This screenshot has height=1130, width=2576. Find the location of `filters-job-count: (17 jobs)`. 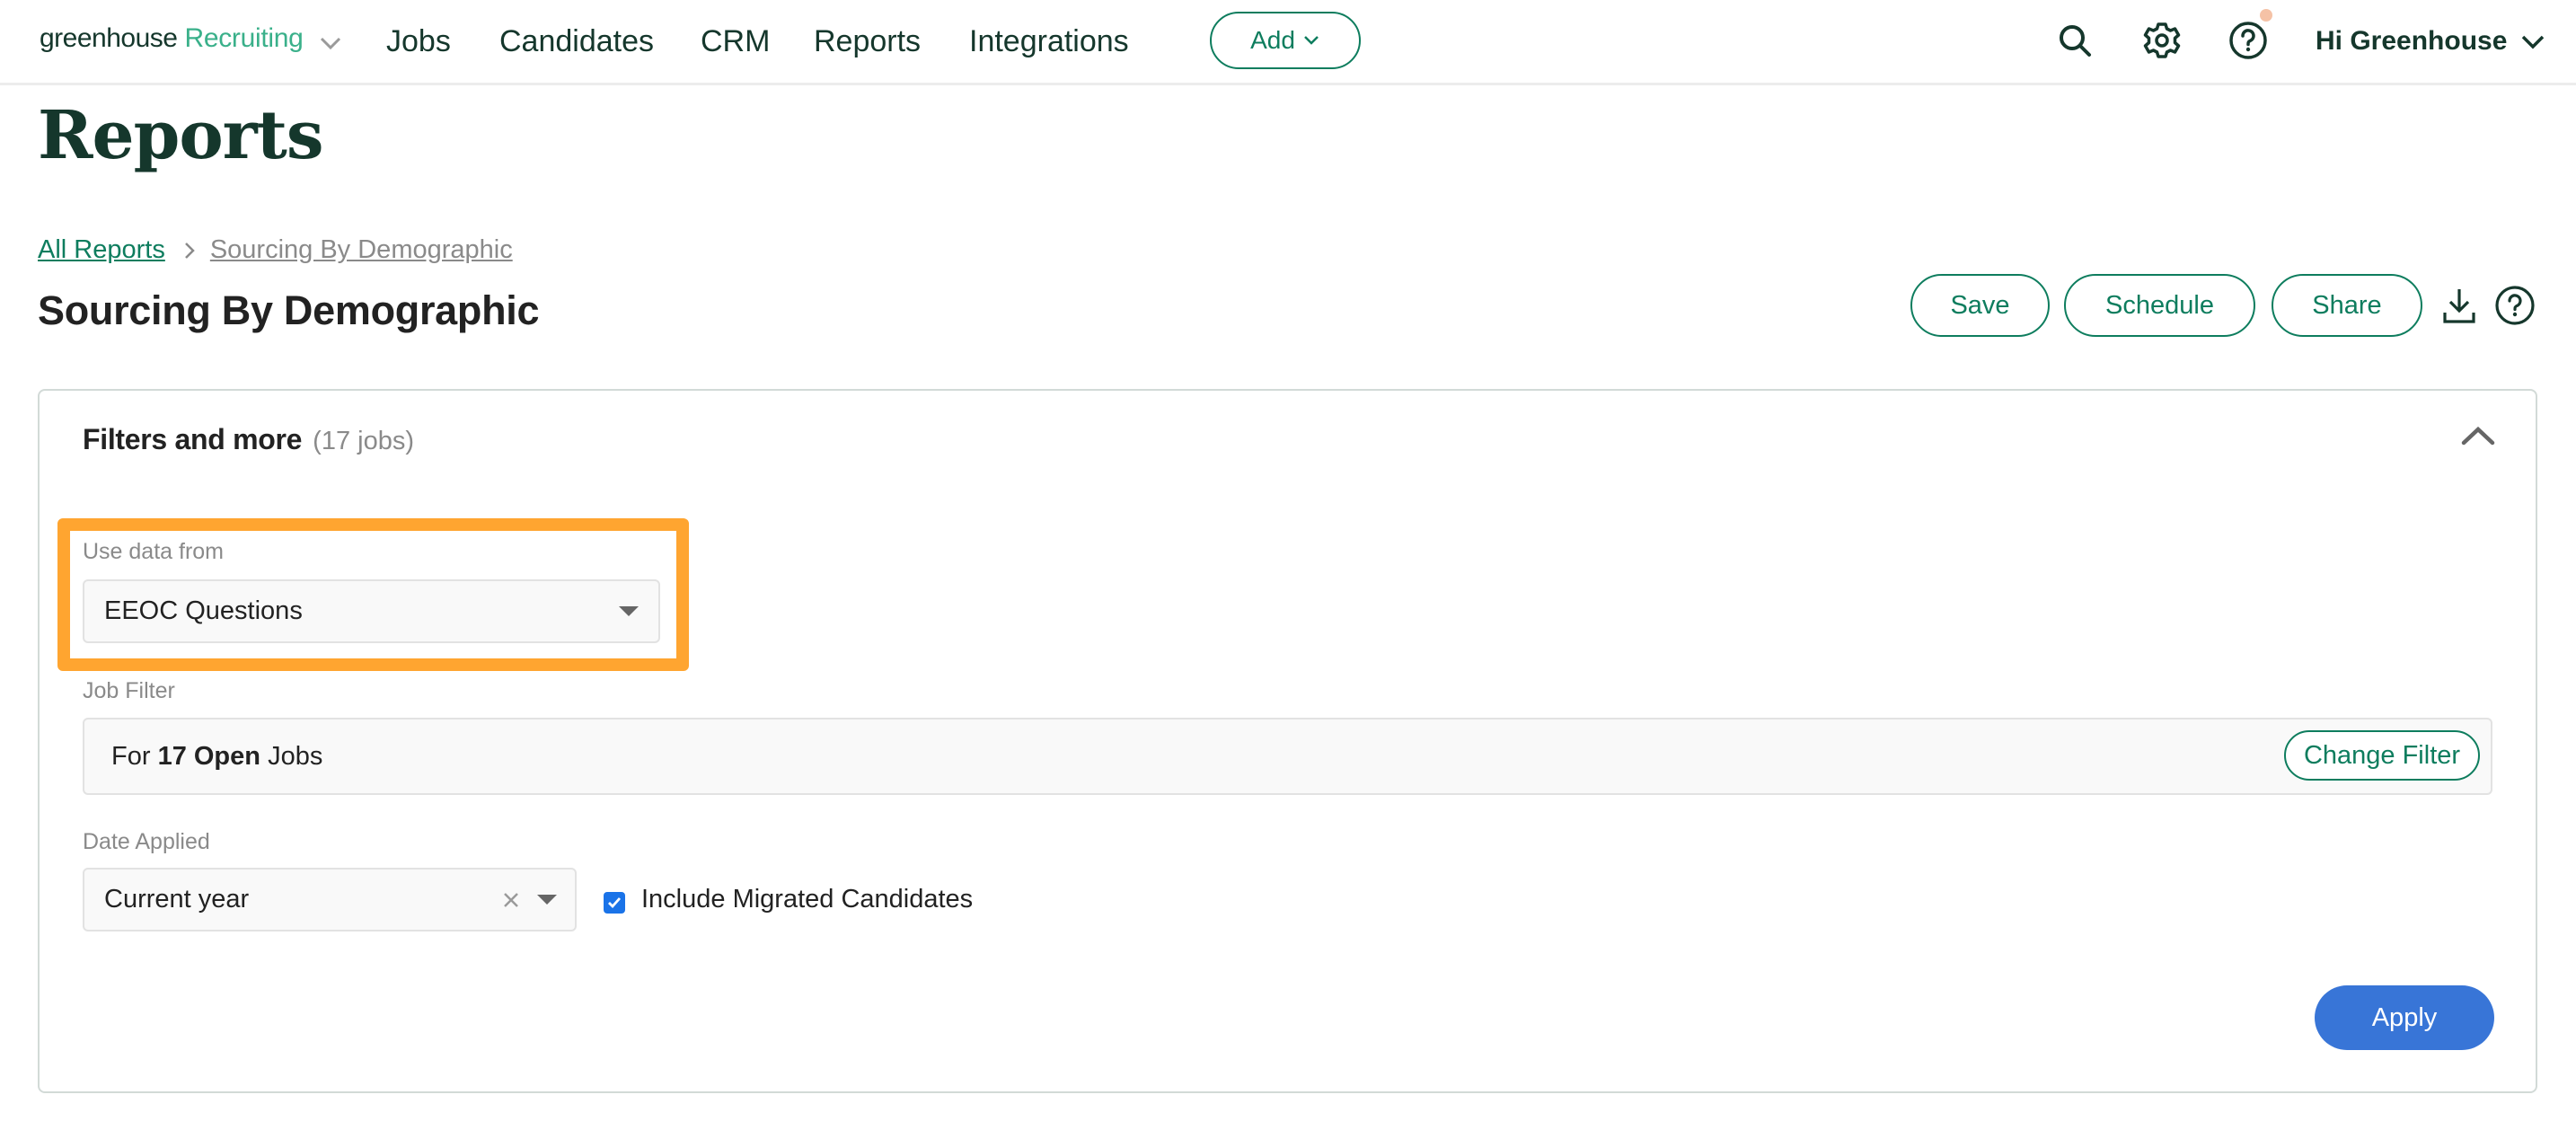

filters-job-count: (17 jobs) is located at coordinates (363, 441).